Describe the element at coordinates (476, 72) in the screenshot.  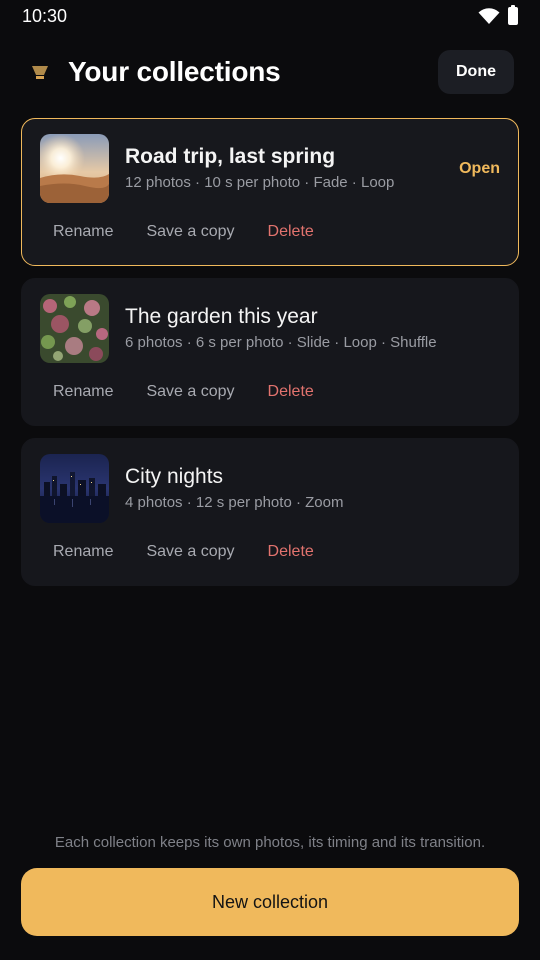
I see `done-button: Done` at that location.